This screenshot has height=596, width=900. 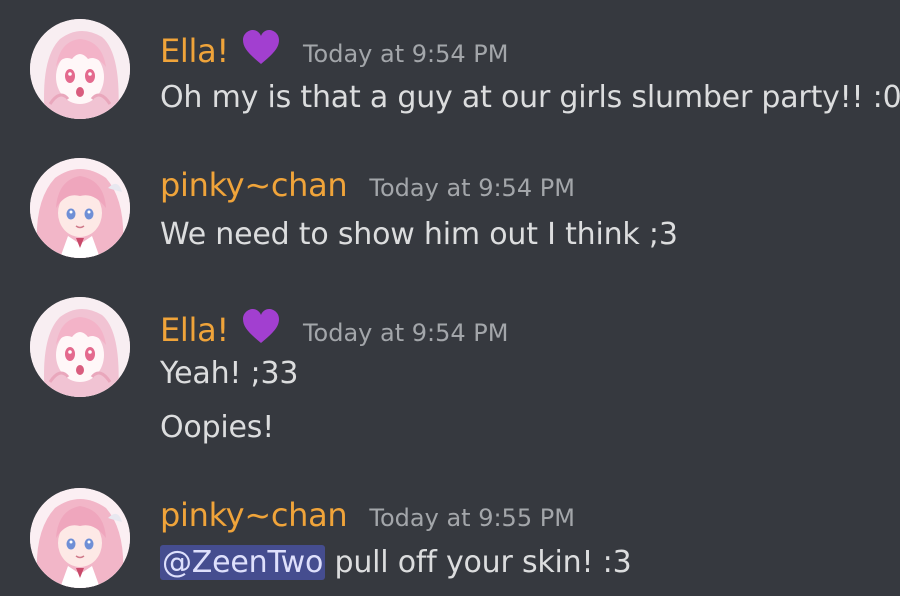 What do you see at coordinates (472, 518) in the screenshot?
I see `timestamp: Today at 9:55 PM` at bounding box center [472, 518].